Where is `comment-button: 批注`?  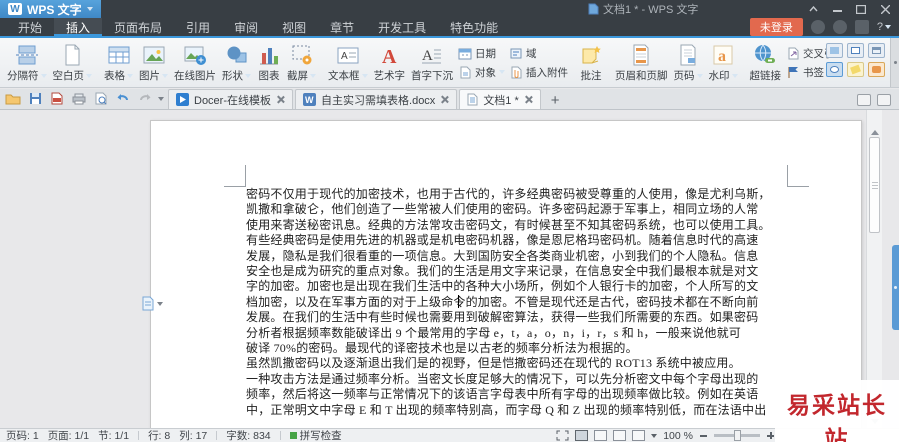
comment-button: 批注 is located at coordinates (591, 62).